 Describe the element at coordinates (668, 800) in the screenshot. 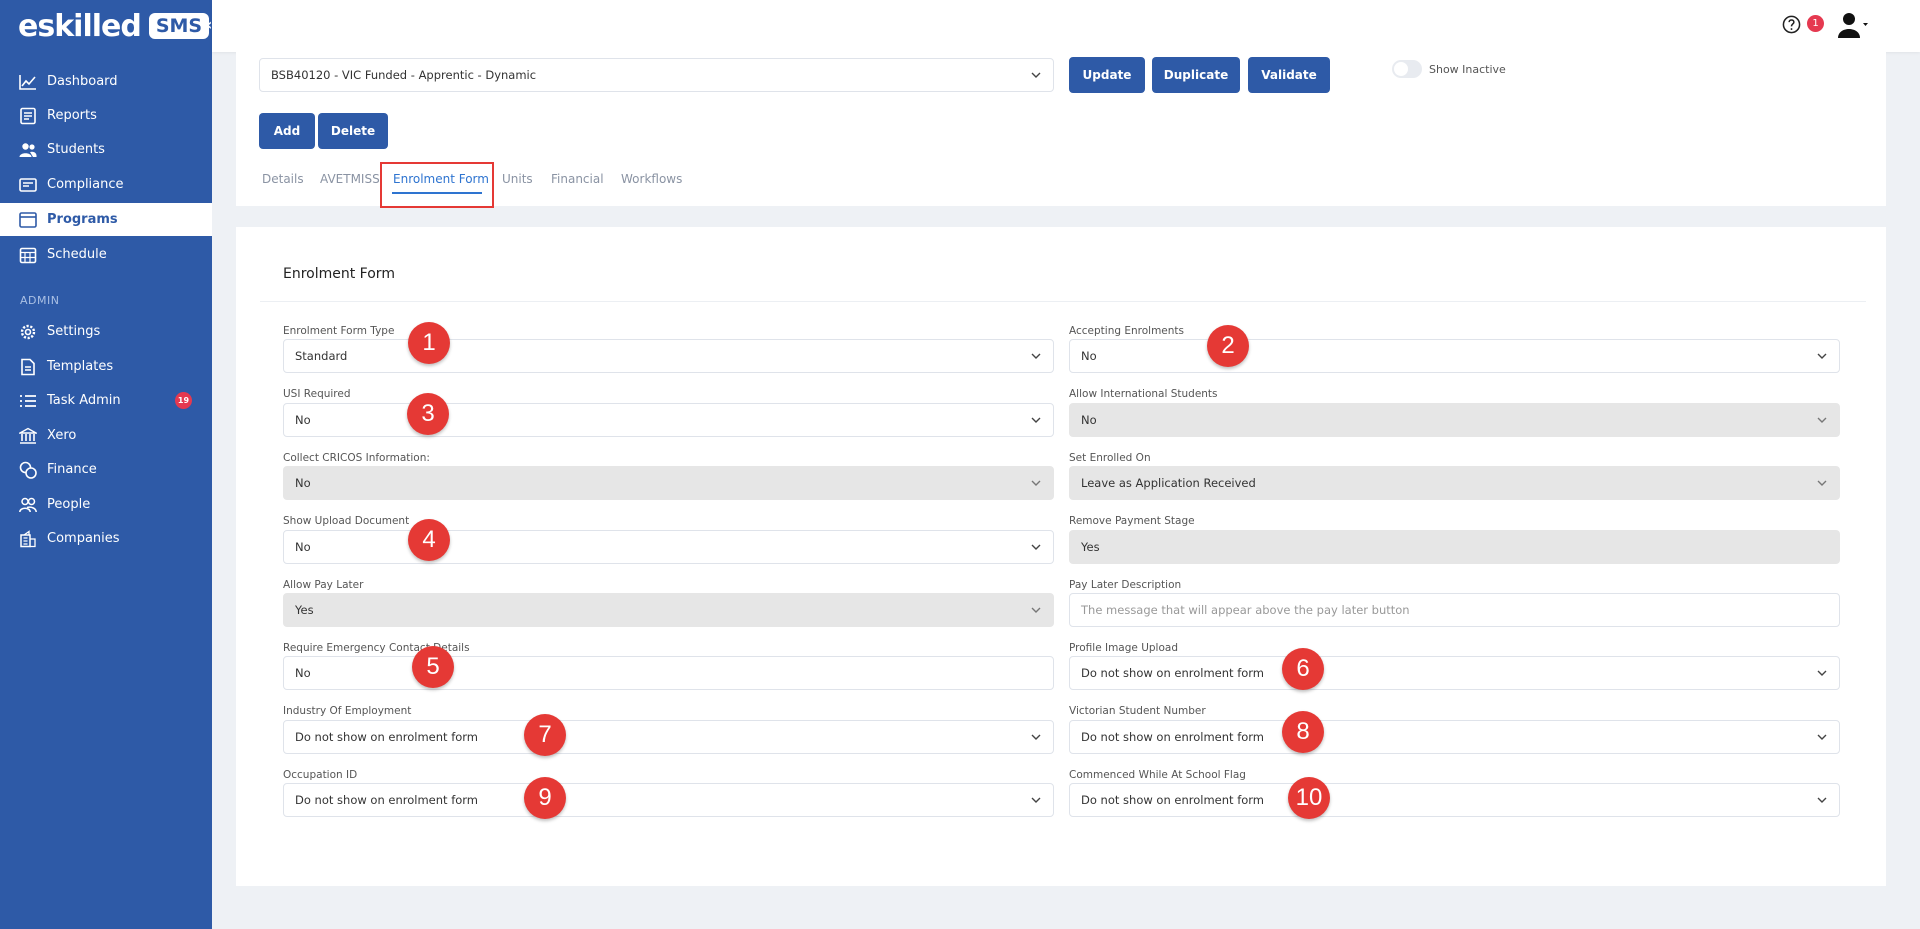

I see `occupation-id-select: Do not show on enrolment form` at that location.